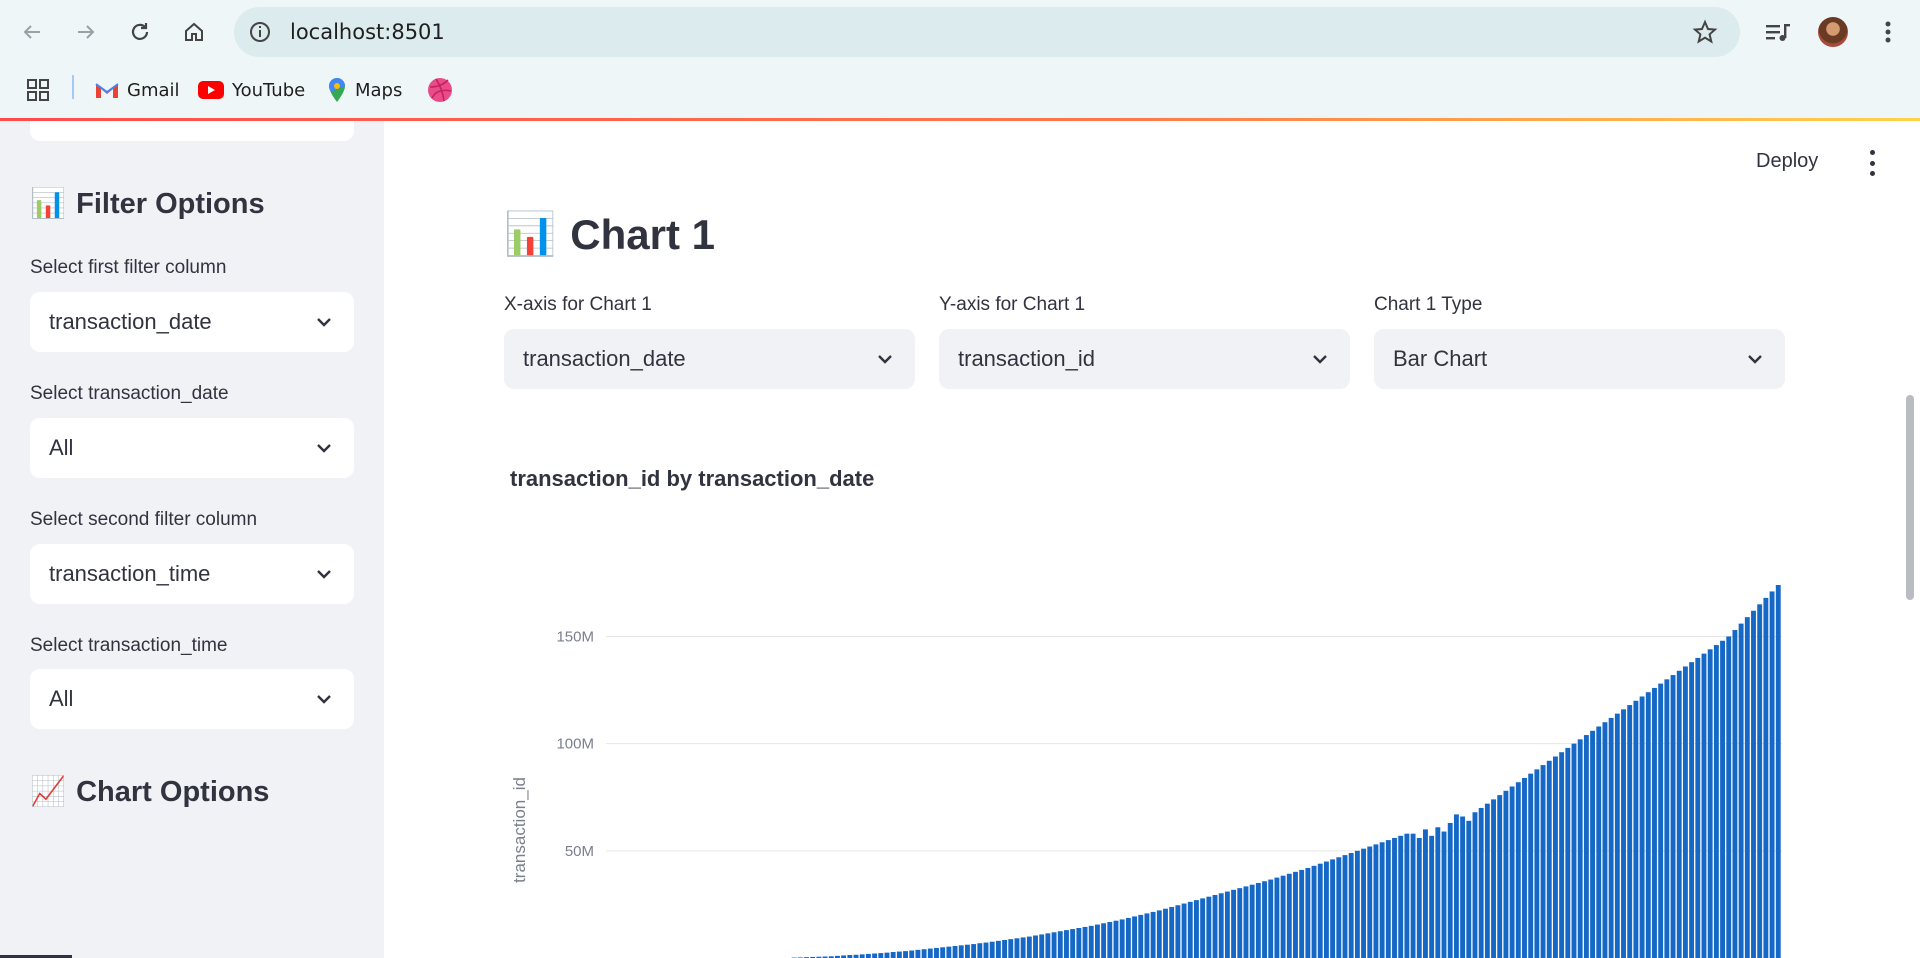 The width and height of the screenshot is (1920, 958). Describe the element at coordinates (1579, 359) in the screenshot. I see `chart-type-select: Bar Chart` at that location.